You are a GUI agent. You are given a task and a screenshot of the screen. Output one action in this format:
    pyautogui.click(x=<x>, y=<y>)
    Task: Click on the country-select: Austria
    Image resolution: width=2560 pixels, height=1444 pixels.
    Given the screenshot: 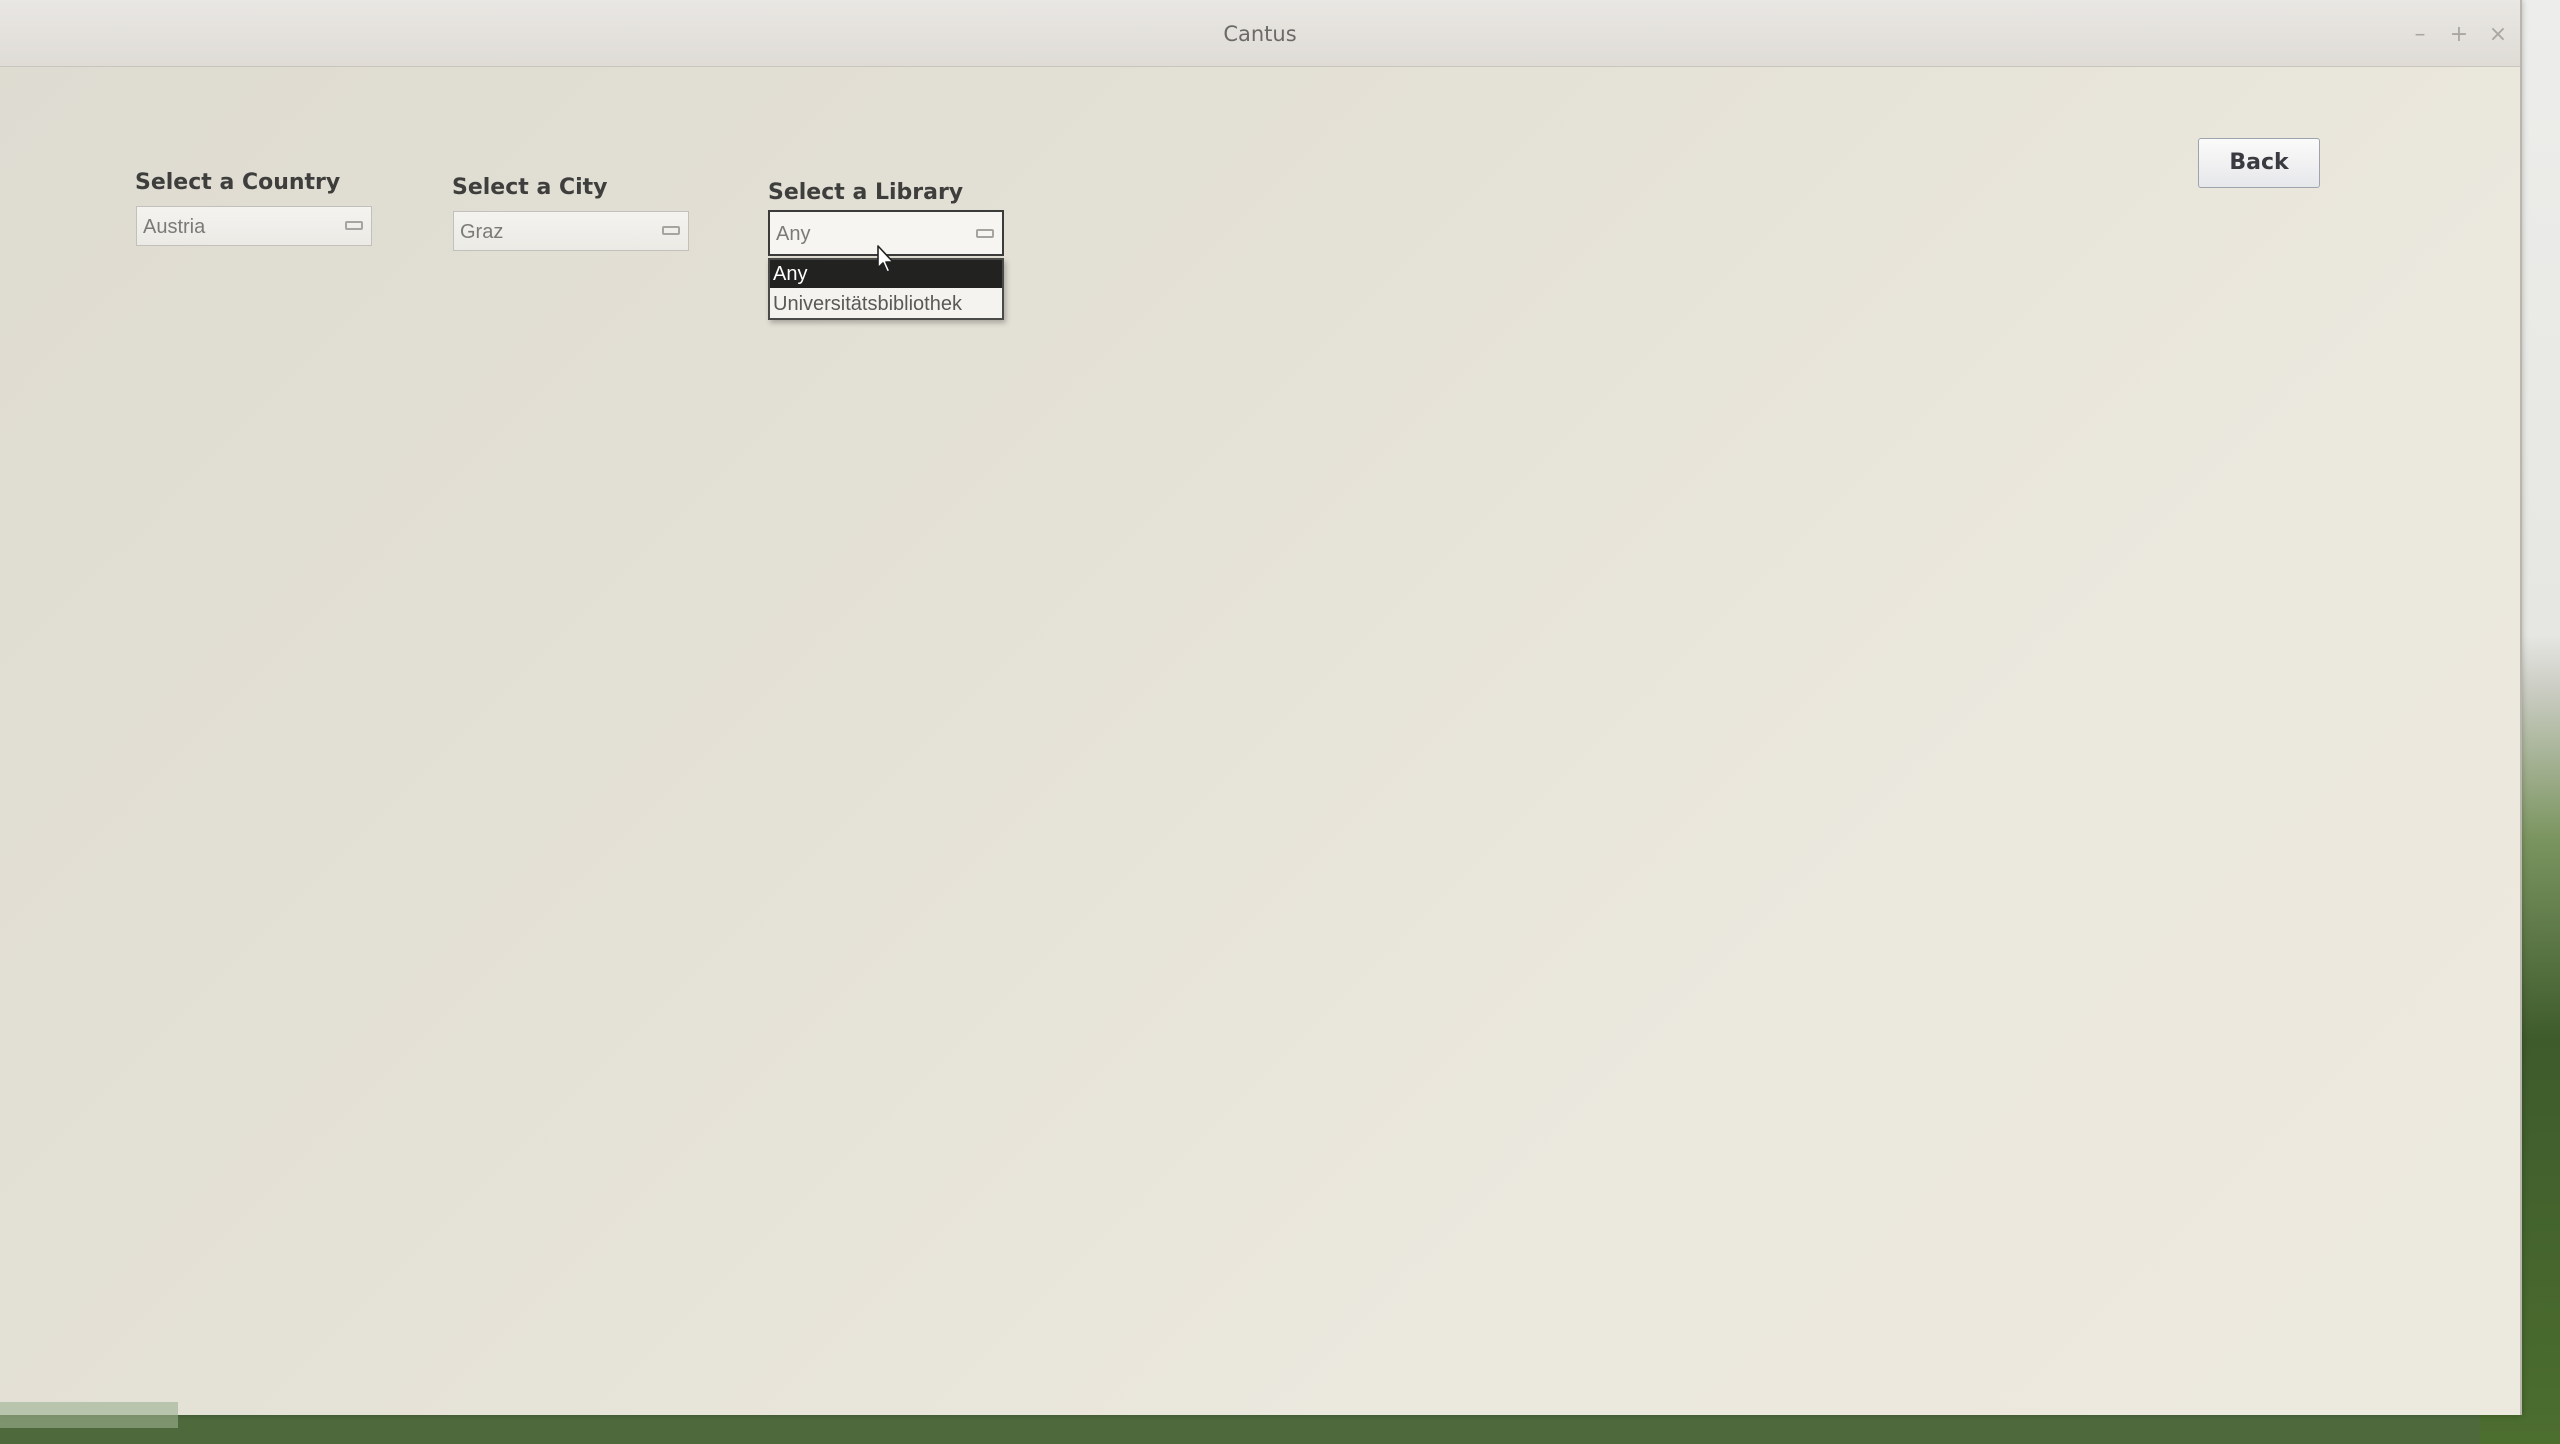 What is the action you would take?
    pyautogui.click(x=254, y=226)
    